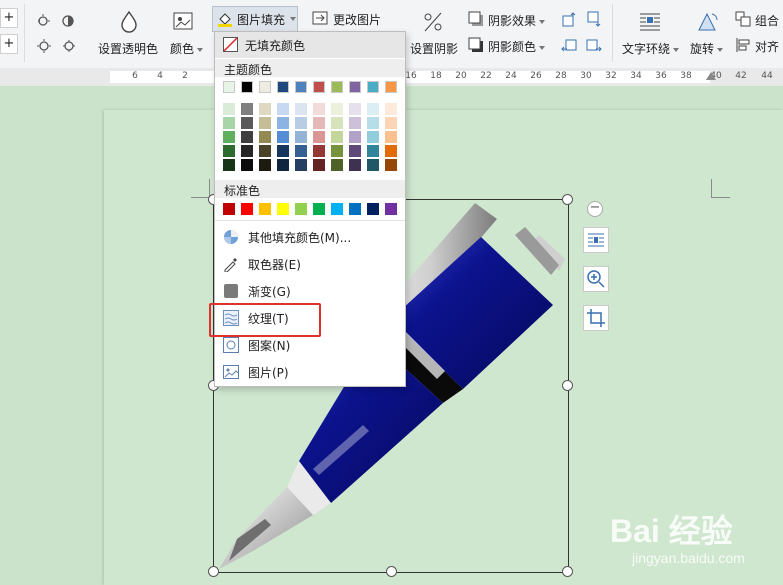 Image resolution: width=783 pixels, height=585 pixels. I want to click on shadow-nudge-right-icon, so click(594, 45).